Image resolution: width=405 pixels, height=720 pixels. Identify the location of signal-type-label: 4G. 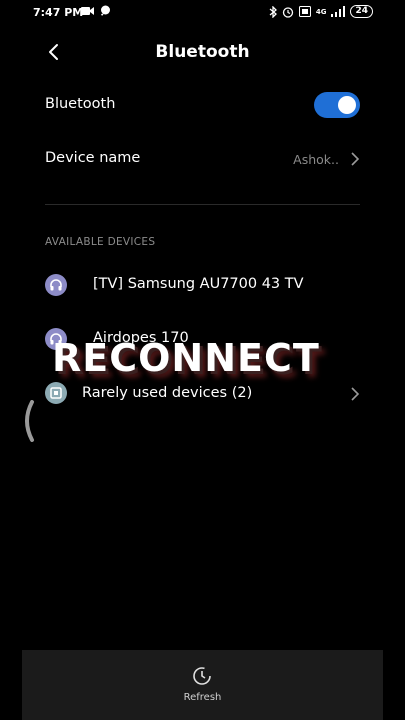
(321, 11).